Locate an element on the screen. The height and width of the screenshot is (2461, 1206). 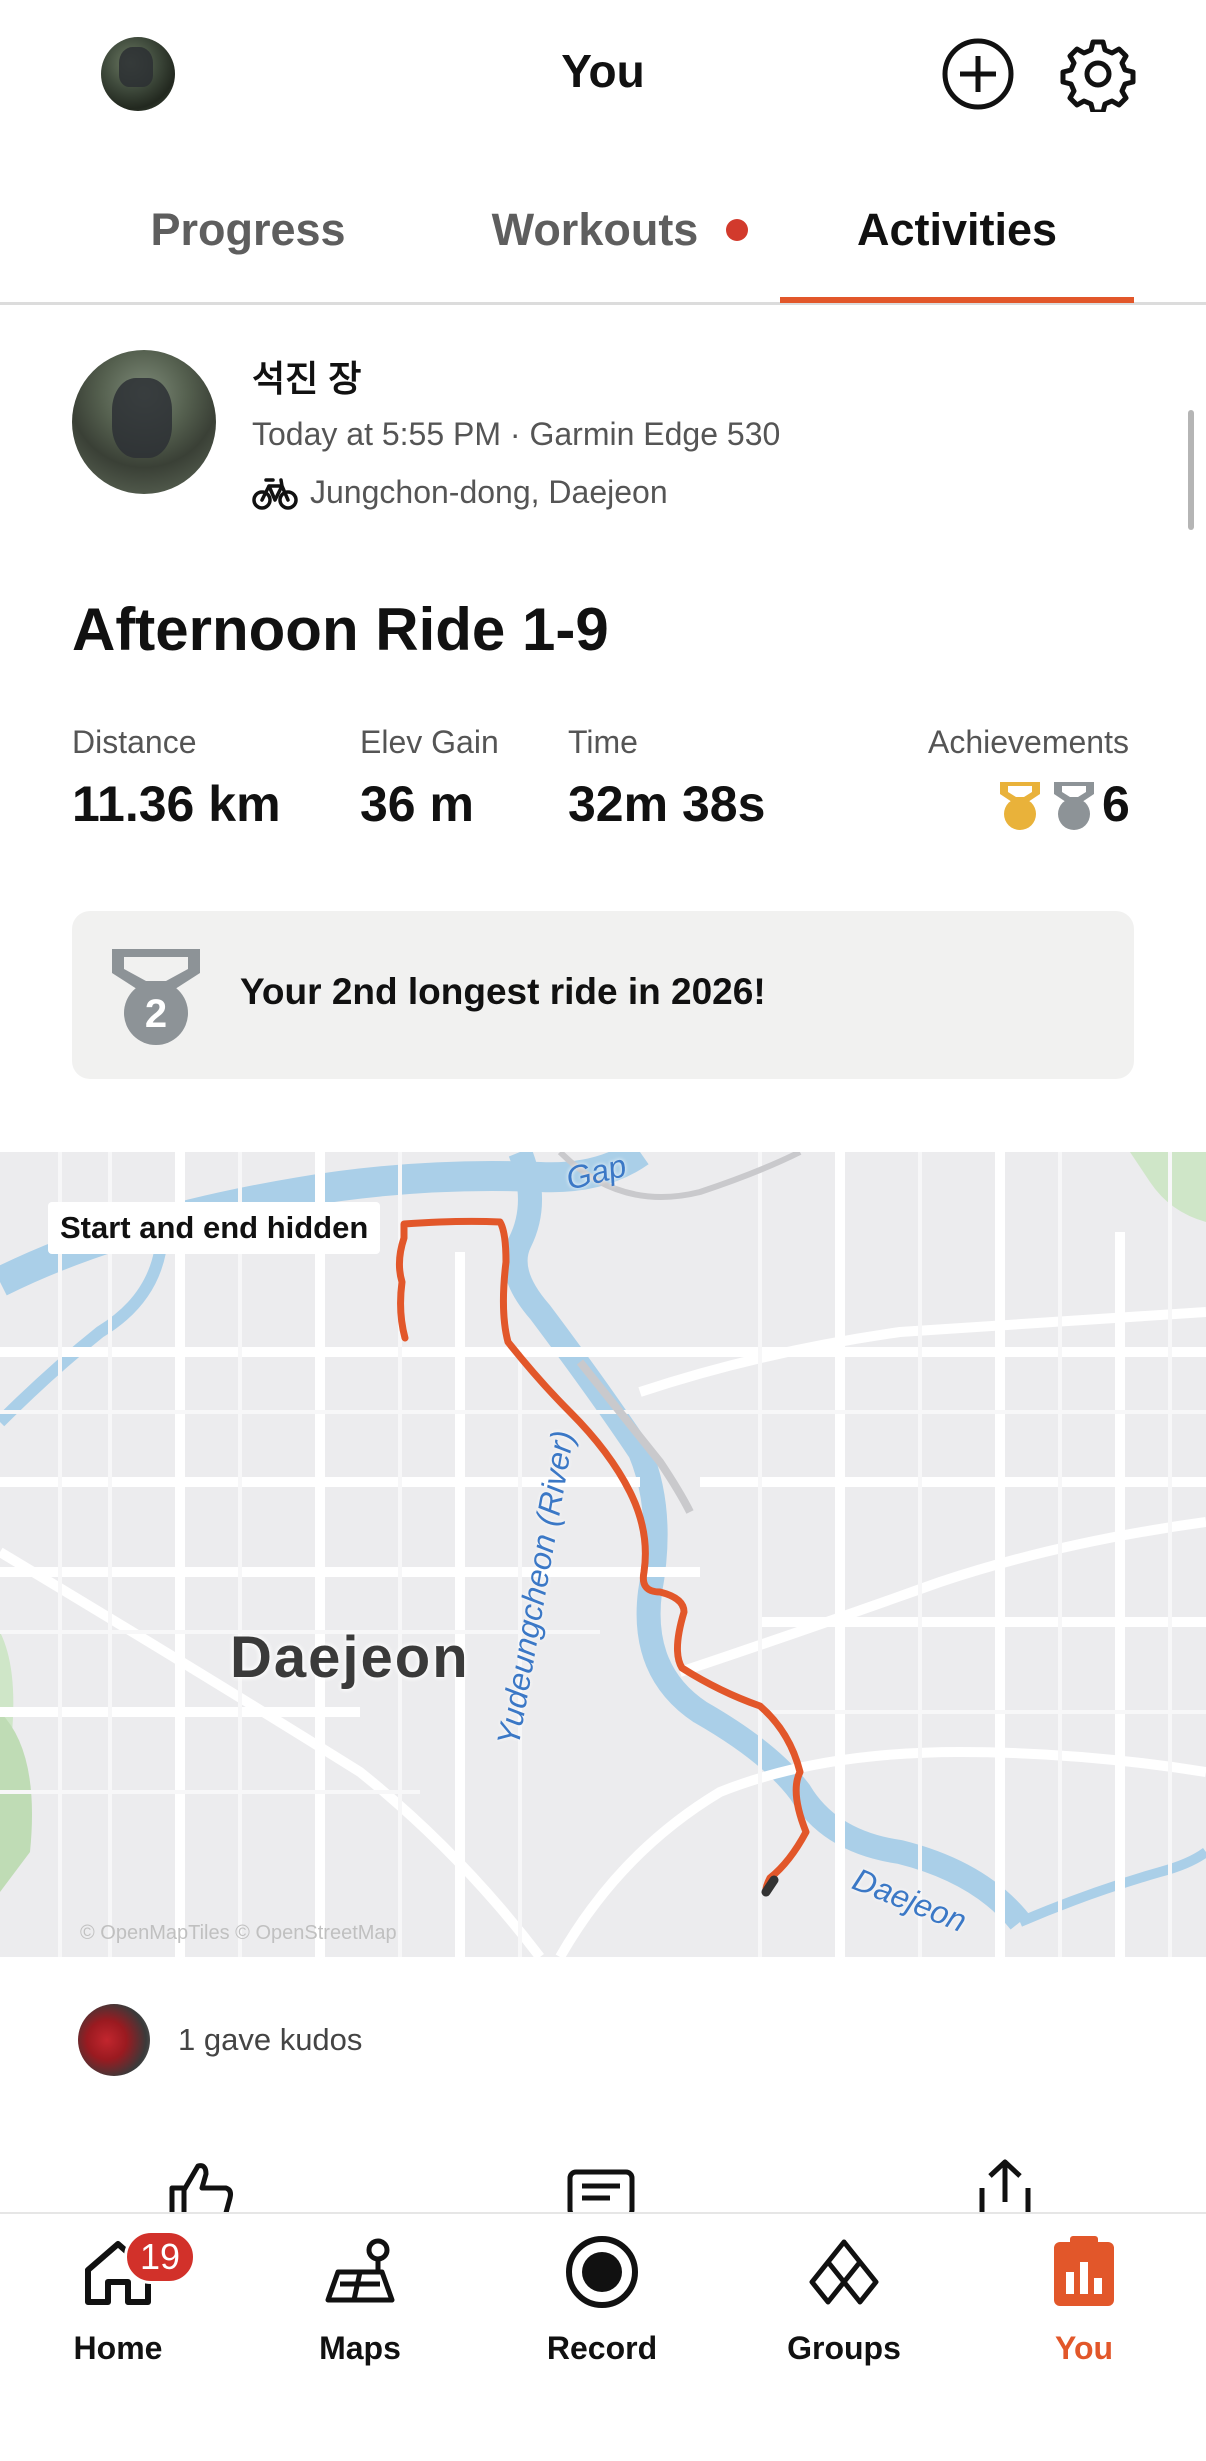
tab-workouts: Workouts is located at coordinates (620, 230).